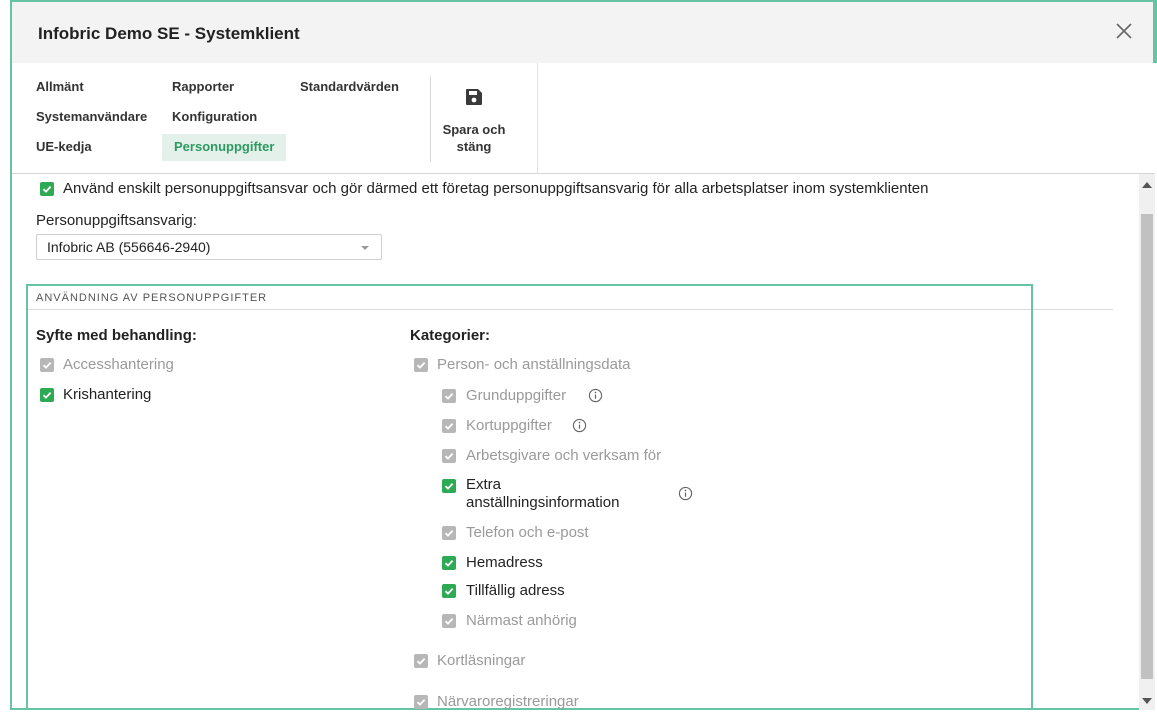 The width and height of the screenshot is (1157, 712). What do you see at coordinates (118, 364) in the screenshot?
I see `purpose-label-accesshantering: Accesshantering` at bounding box center [118, 364].